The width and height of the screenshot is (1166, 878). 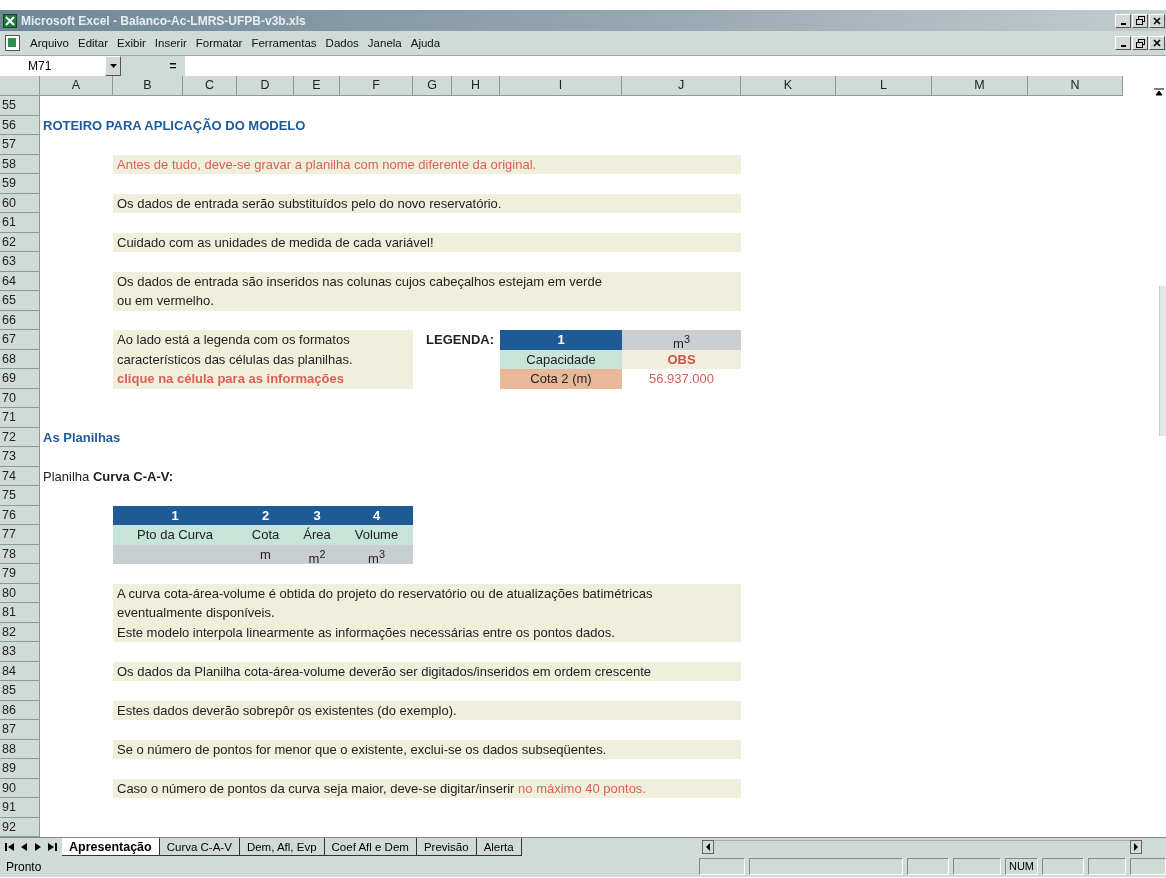 What do you see at coordinates (265, 535) in the screenshot?
I see `column-header-cell: Cota` at bounding box center [265, 535].